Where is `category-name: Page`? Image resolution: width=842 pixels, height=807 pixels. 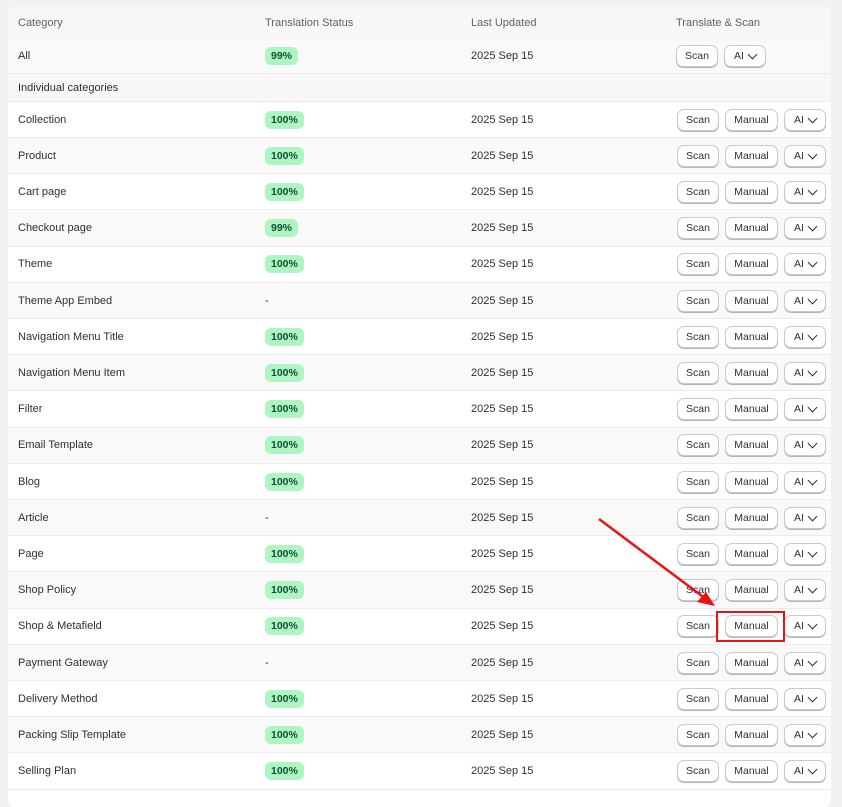 category-name: Page is located at coordinates (31, 553).